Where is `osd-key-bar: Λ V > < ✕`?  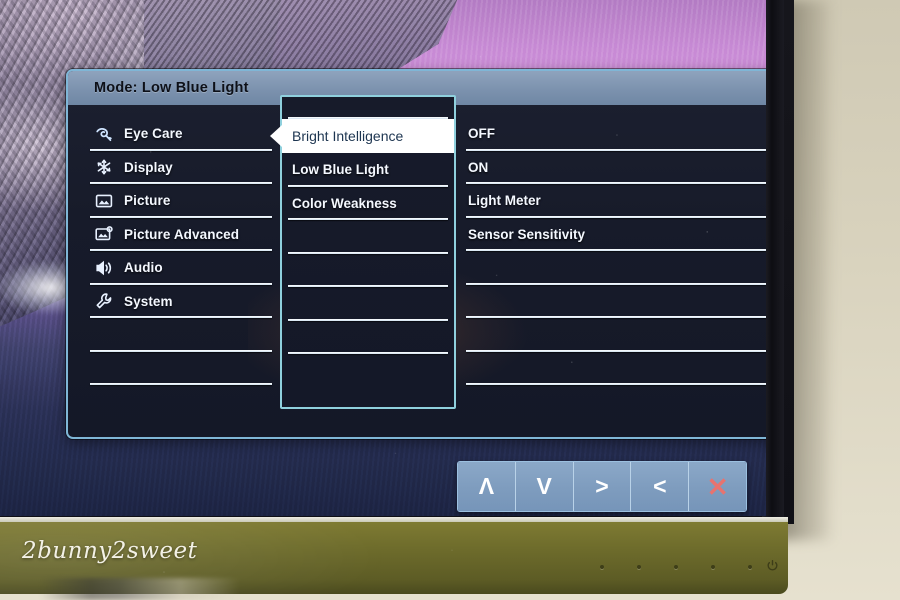 osd-key-bar: Λ V > < ✕ is located at coordinates (602, 486).